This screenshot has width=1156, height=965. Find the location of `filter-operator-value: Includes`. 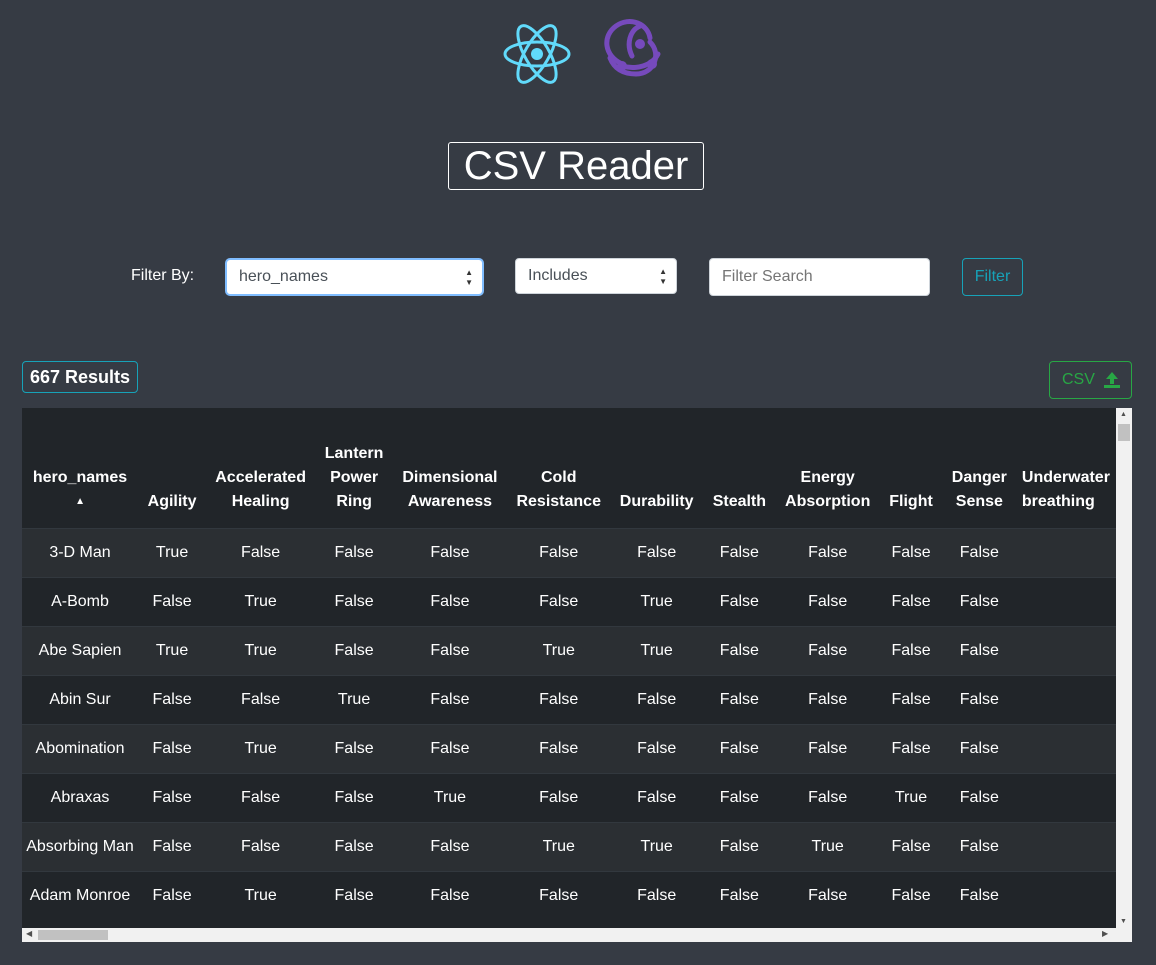

filter-operator-value: Includes is located at coordinates (558, 275).